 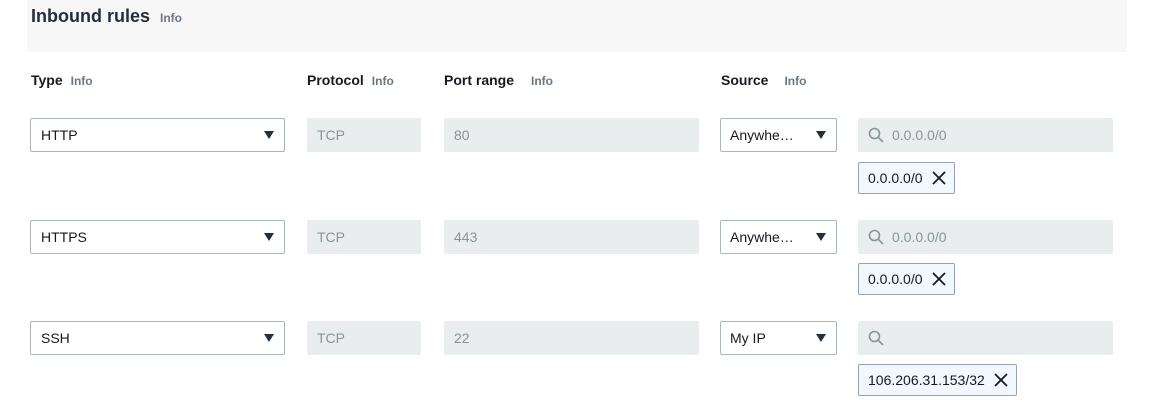 I want to click on column-label-type: Type, so click(x=47, y=80).